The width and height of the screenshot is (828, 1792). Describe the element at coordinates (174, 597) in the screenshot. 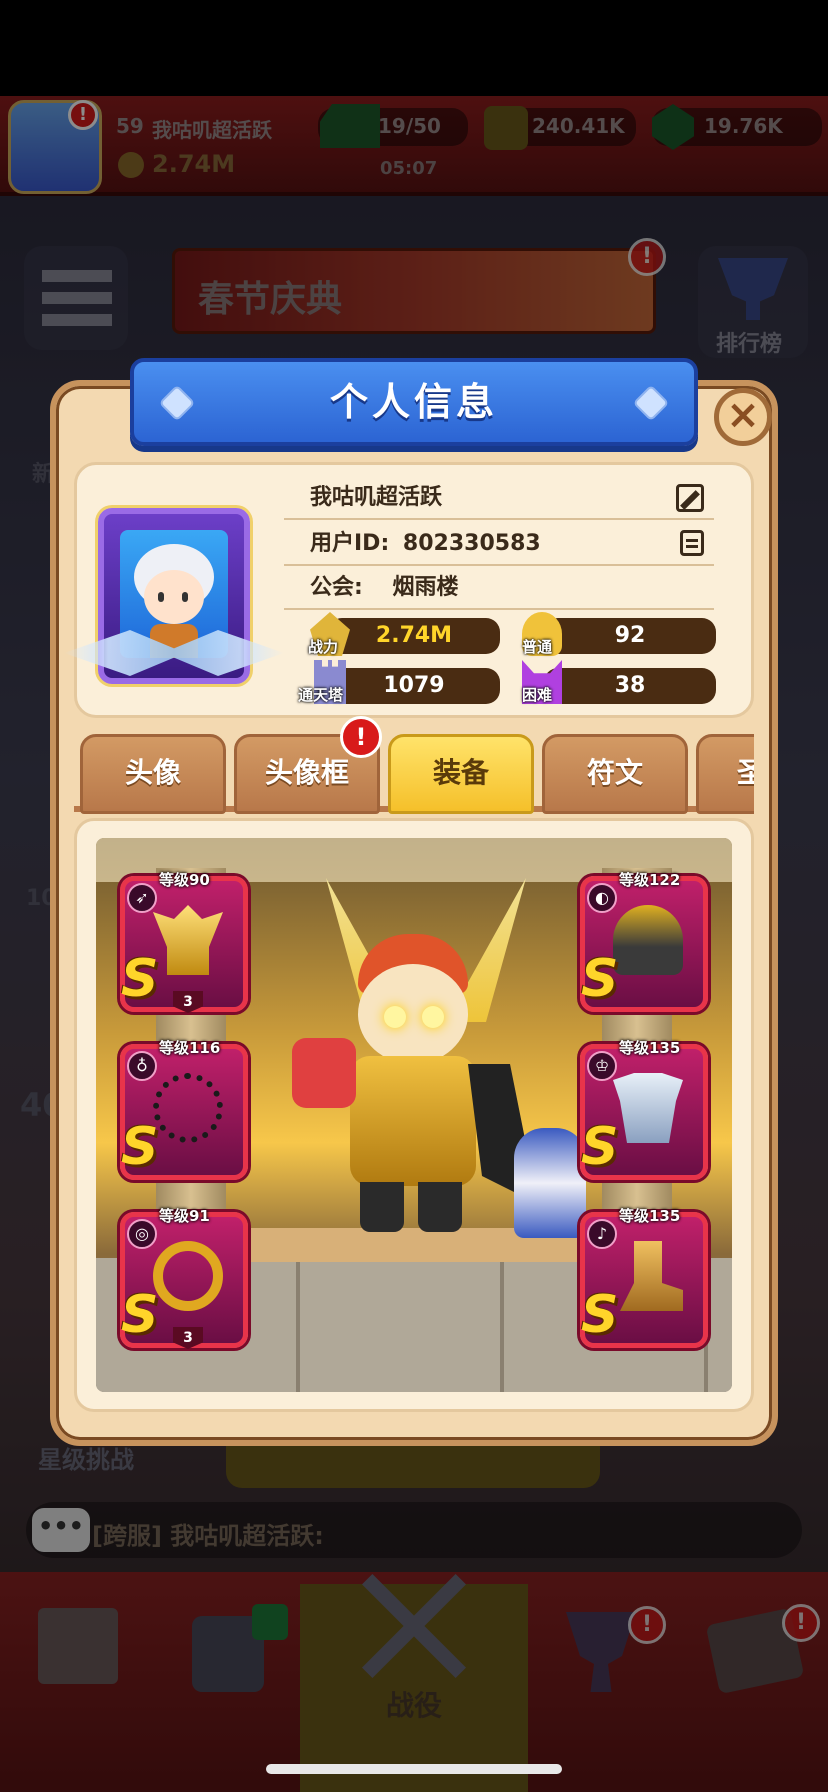

I see `avatar-face` at that location.